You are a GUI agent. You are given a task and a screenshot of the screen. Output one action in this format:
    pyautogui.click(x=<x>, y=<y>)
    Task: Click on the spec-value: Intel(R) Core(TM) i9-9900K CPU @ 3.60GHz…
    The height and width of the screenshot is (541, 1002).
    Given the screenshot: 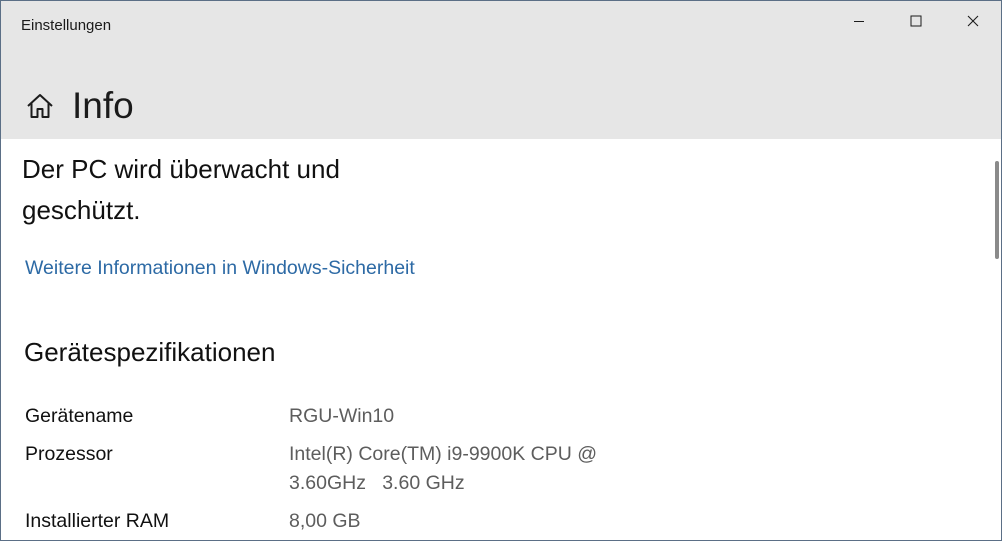 What is the action you would take?
    pyautogui.click(x=446, y=468)
    